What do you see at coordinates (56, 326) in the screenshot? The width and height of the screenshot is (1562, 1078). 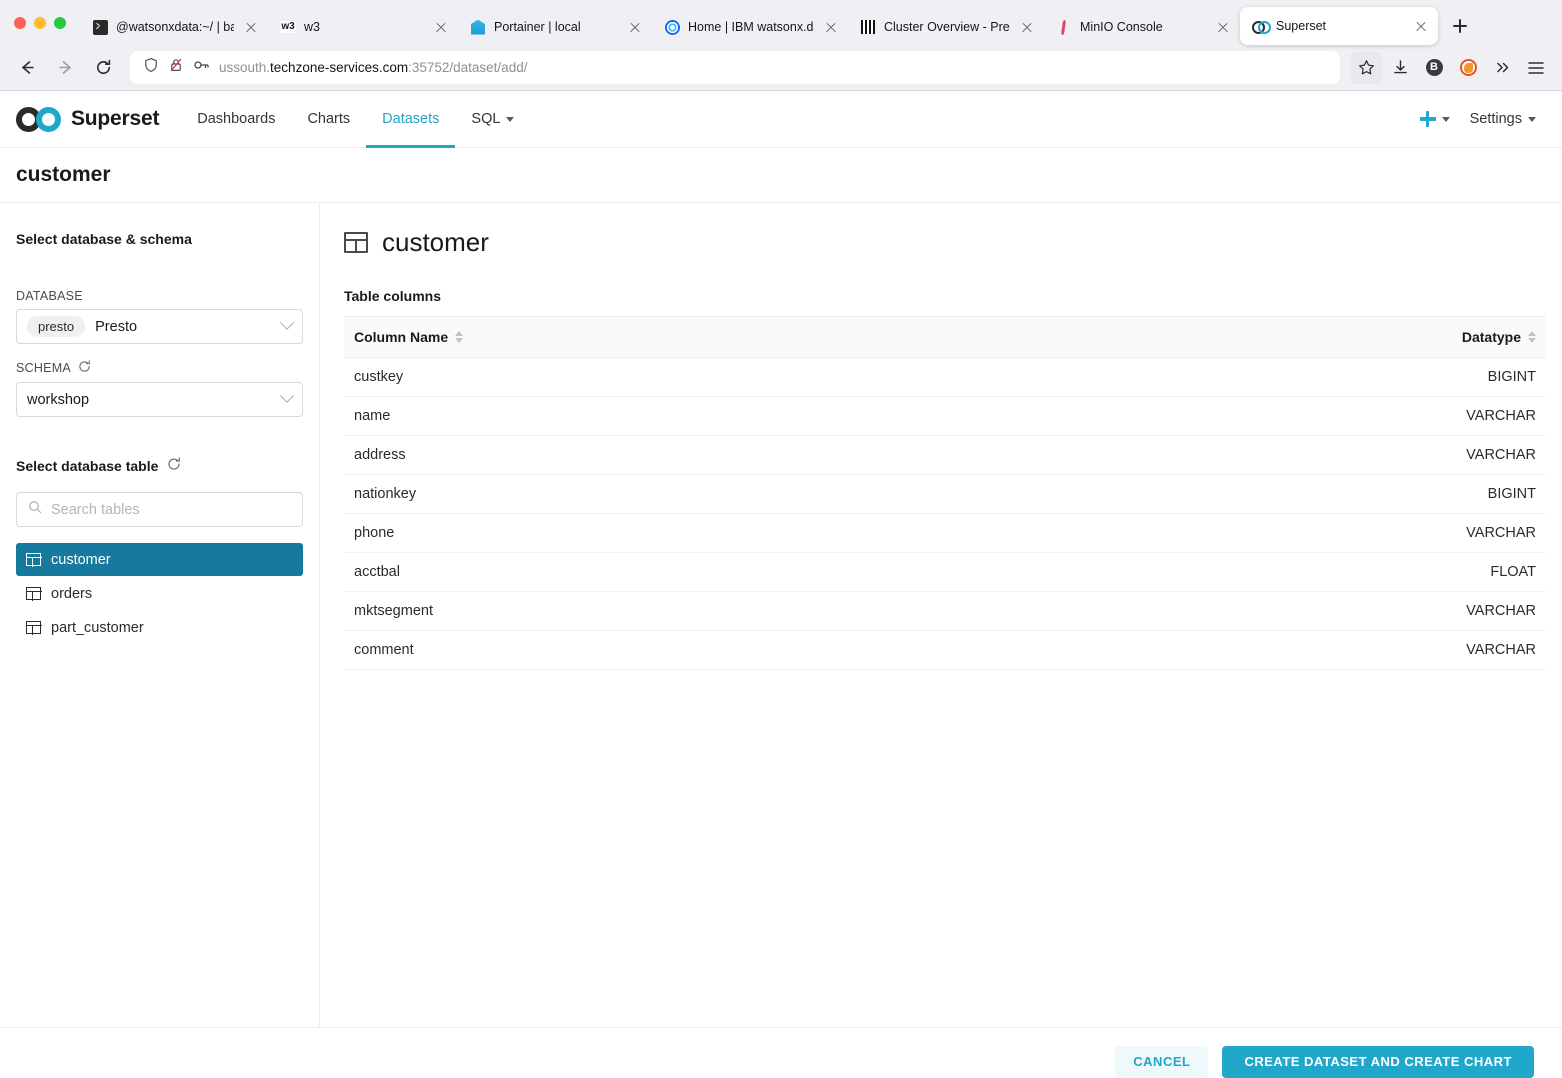 I see `database-backend-pill: presto` at bounding box center [56, 326].